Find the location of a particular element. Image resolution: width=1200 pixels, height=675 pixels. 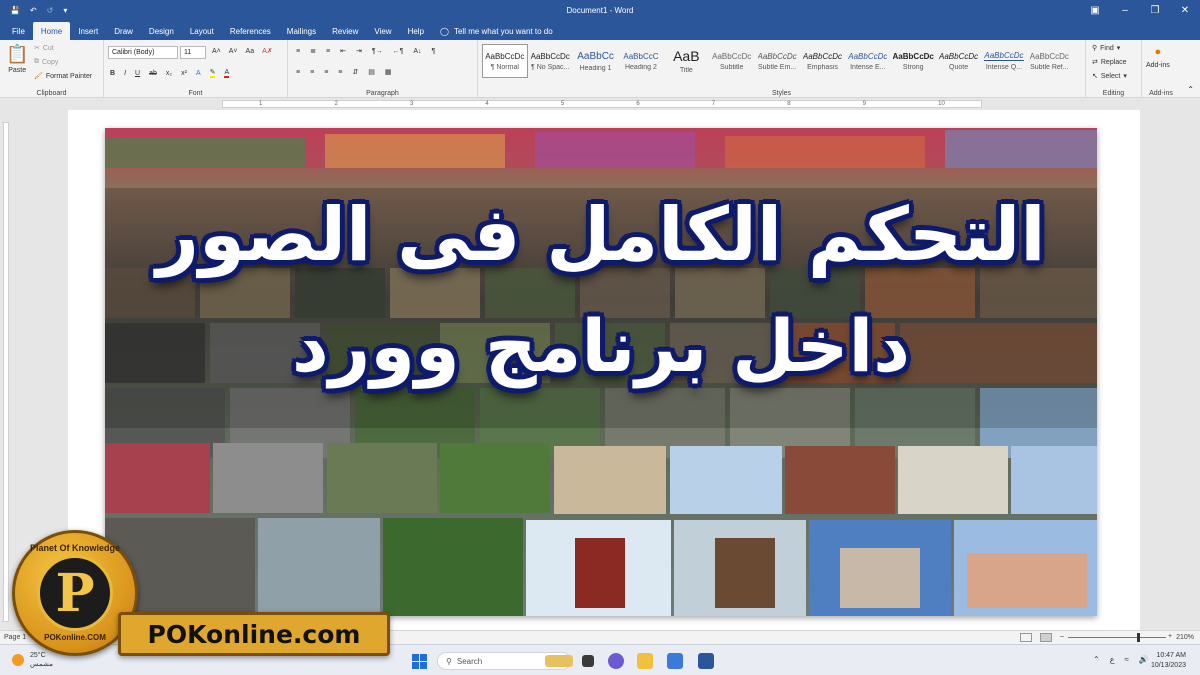

style-strong: AaBbCcDc Strong is located at coordinates (913, 61).